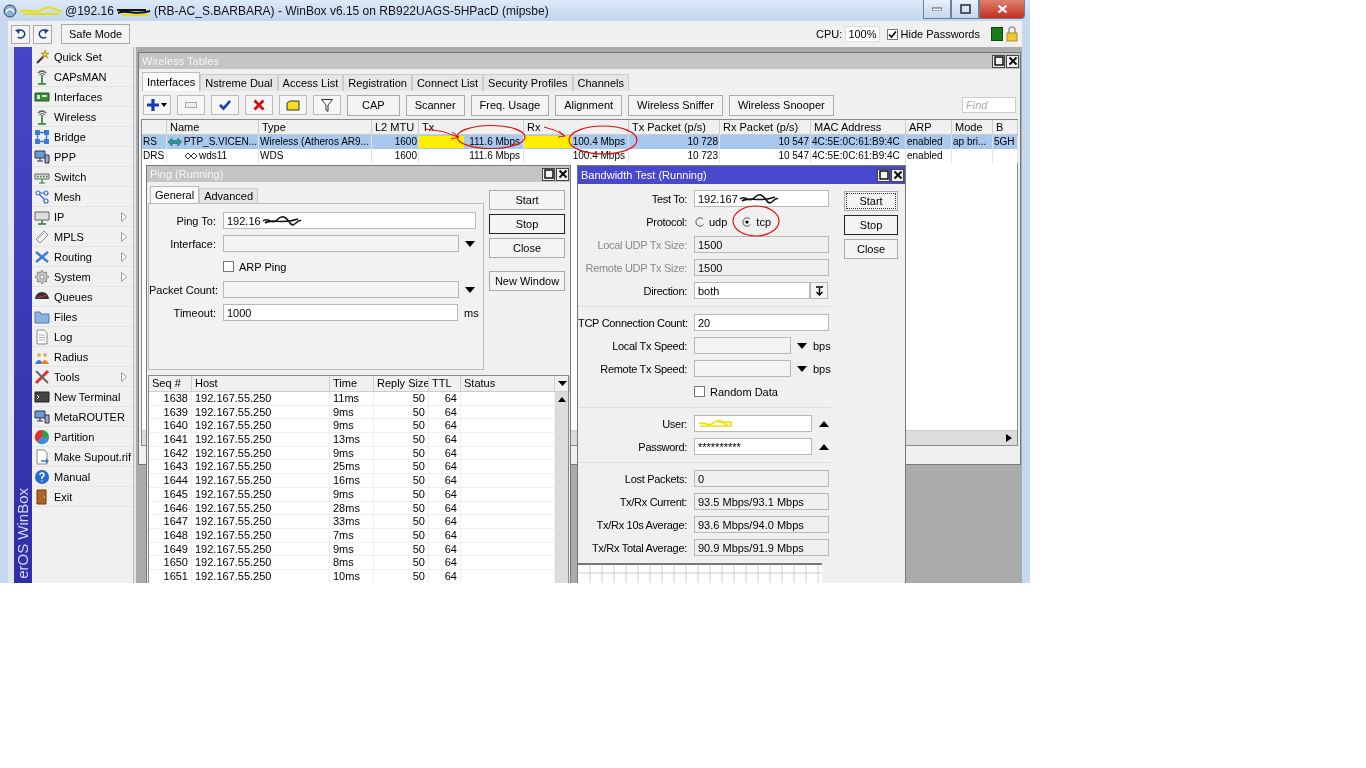  I want to click on menu-item: Make Supout.rif, so click(82, 457).